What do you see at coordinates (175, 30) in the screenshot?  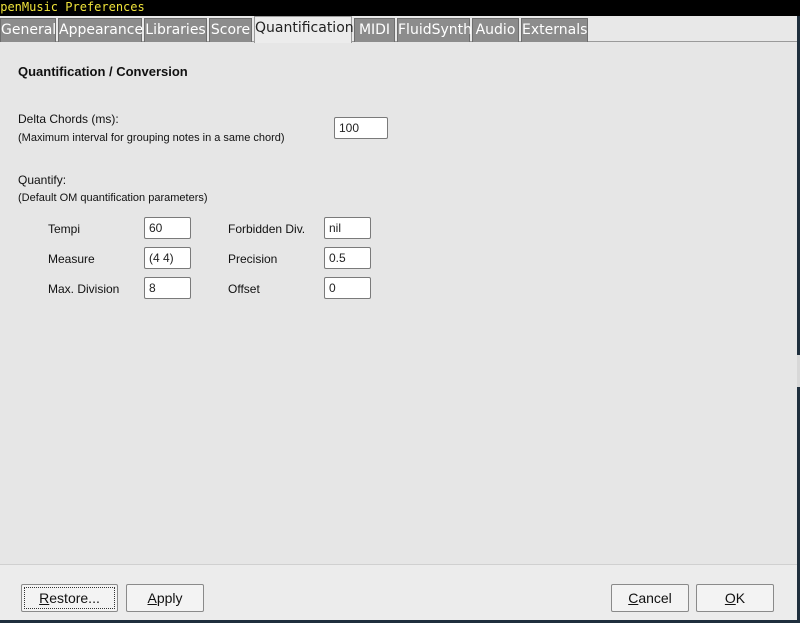 I see `tab-libraries: Libraries` at bounding box center [175, 30].